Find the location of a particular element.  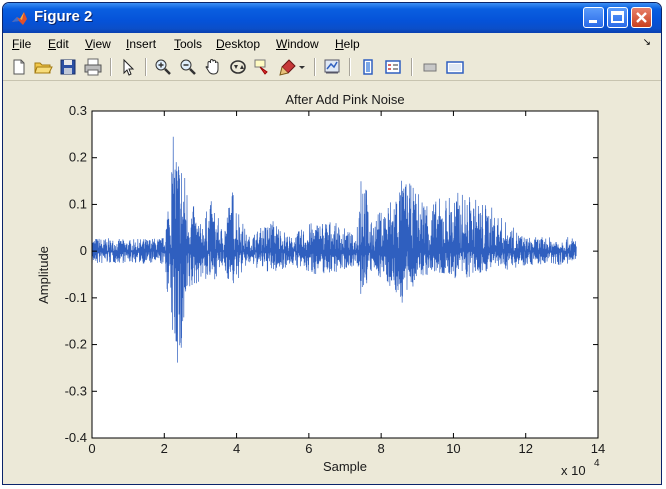

y-tick-label: -0.1 is located at coordinates (76, 297).